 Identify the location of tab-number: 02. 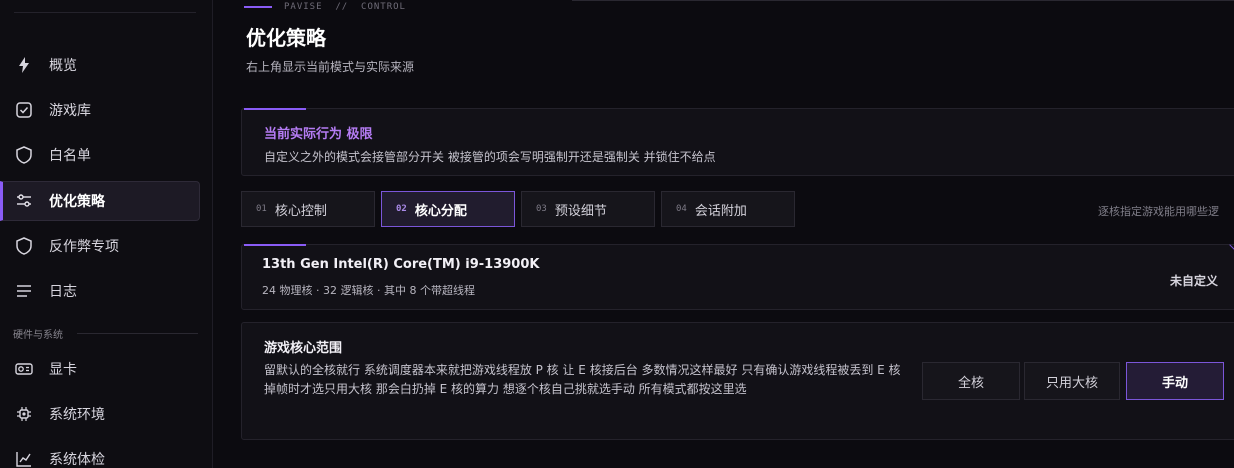
(401, 209).